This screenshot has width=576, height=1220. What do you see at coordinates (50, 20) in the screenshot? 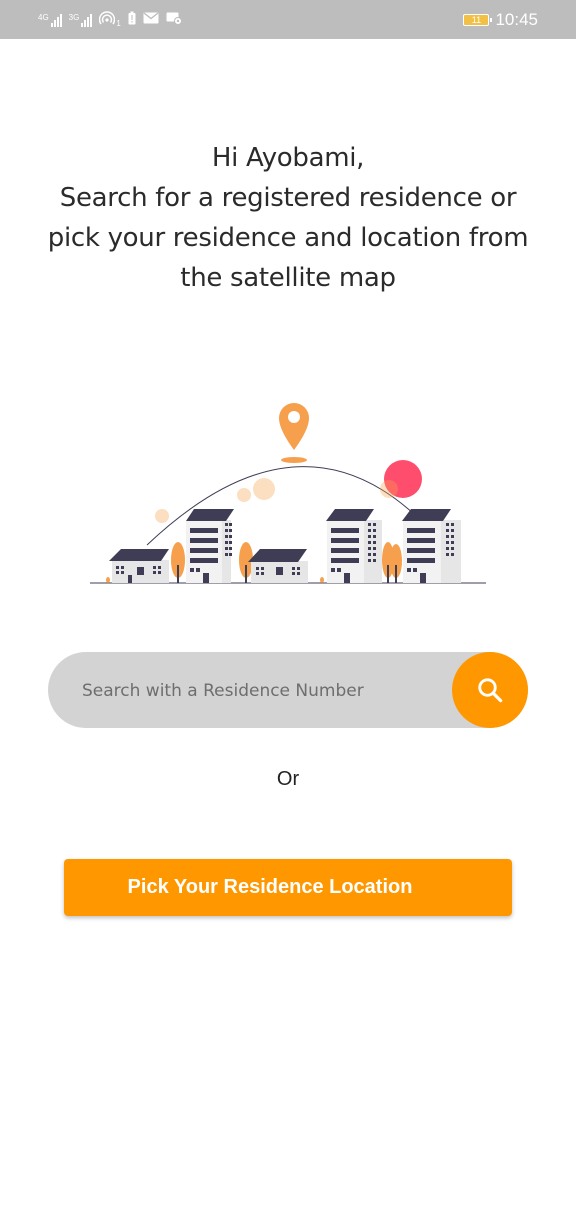
I see `signal-4g-icon: 4G` at bounding box center [50, 20].